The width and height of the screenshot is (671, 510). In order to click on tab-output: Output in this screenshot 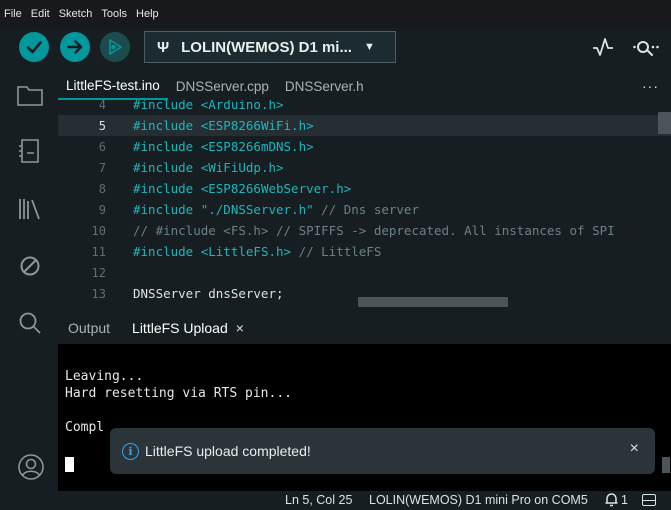, I will do `click(89, 328)`.